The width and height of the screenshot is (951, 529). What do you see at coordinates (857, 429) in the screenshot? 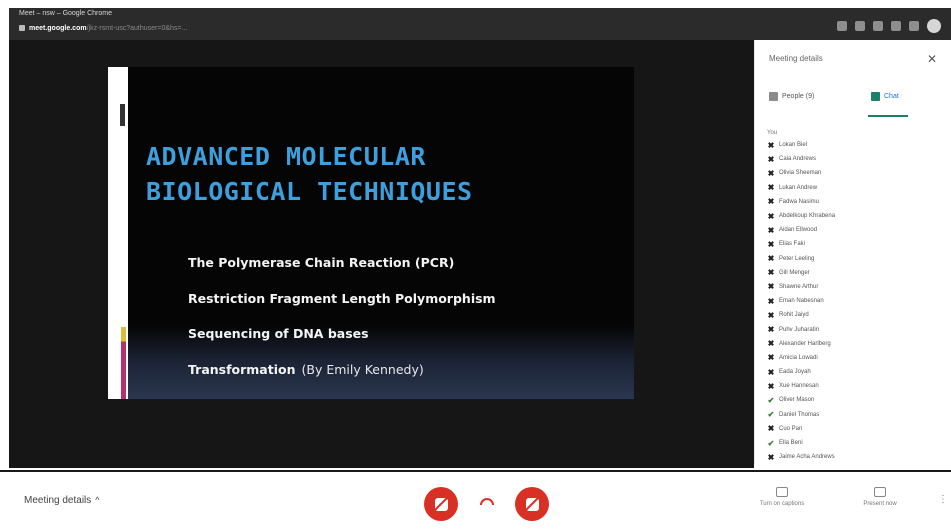
I see `chat-message: ✖ Cuo Pan` at bounding box center [857, 429].